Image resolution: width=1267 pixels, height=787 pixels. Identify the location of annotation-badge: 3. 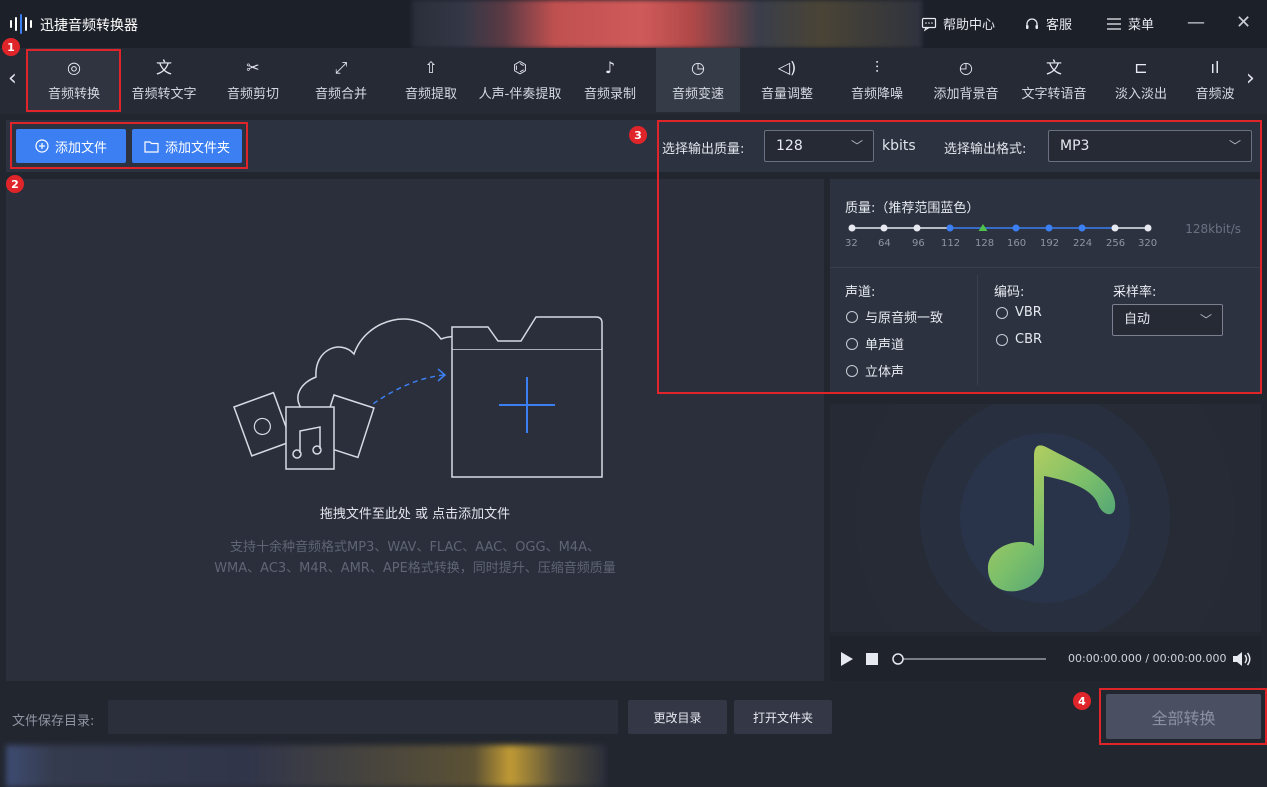
(638, 135).